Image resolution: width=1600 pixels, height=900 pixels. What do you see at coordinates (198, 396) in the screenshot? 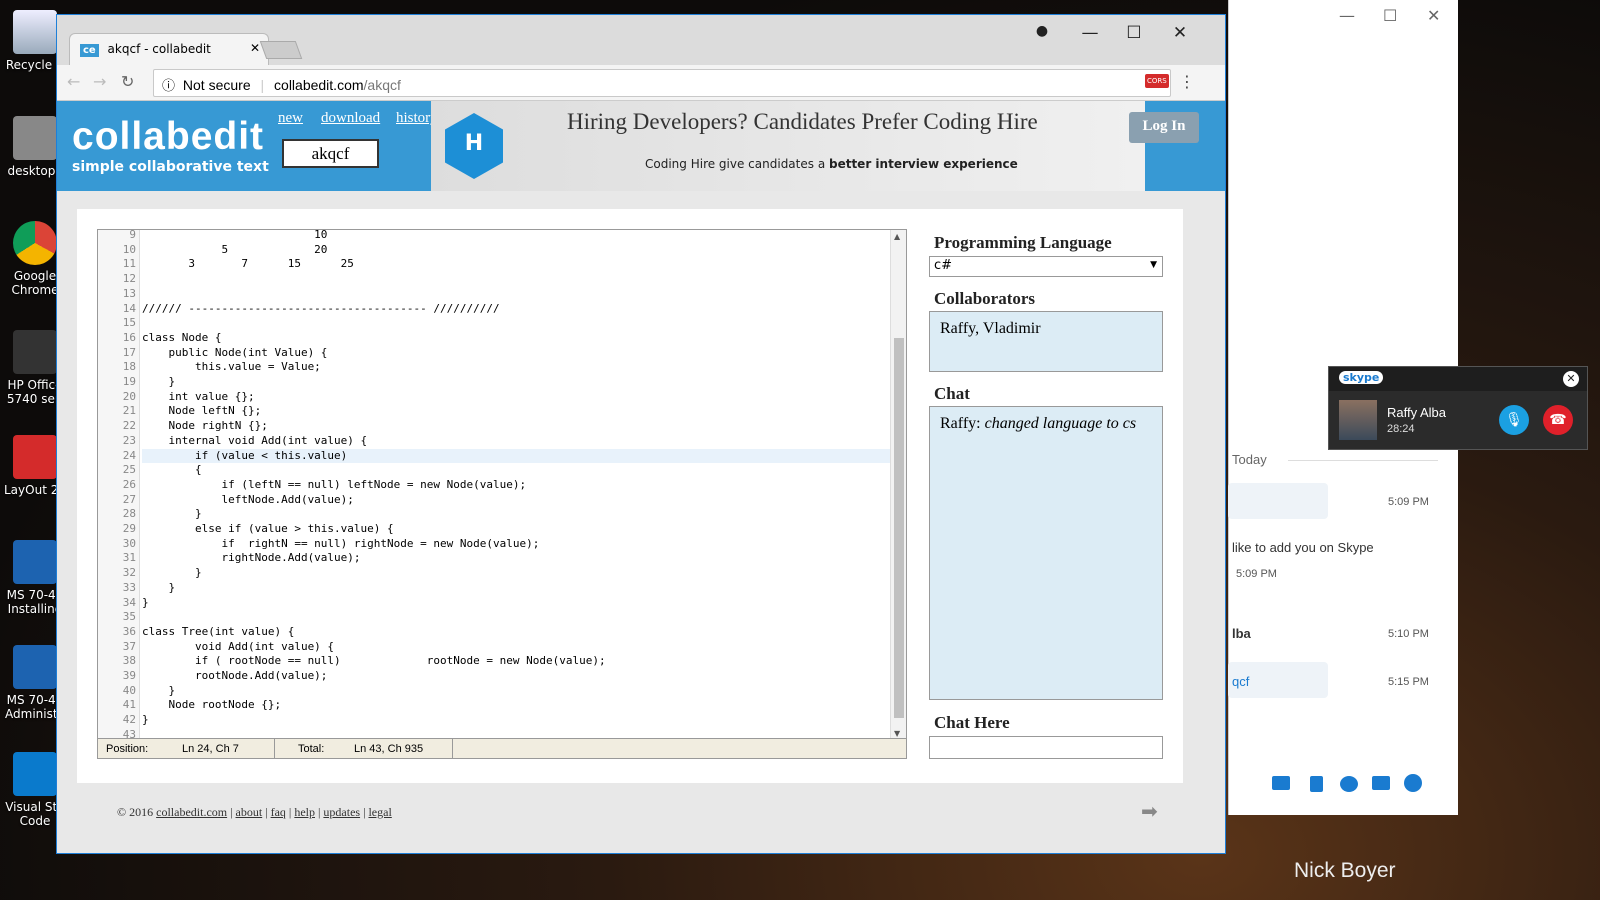
I see `code-line: int value {};` at bounding box center [198, 396].